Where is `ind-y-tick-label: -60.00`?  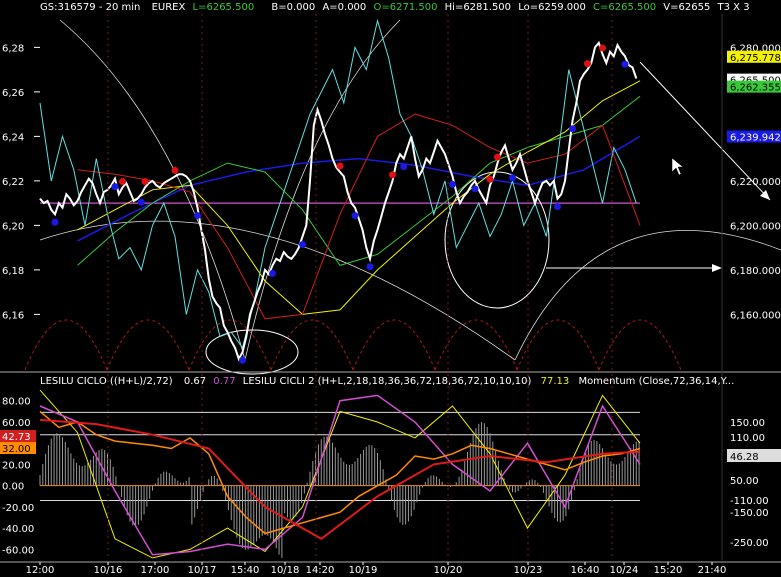
ind-y-tick-label: -60.00 is located at coordinates (18, 550).